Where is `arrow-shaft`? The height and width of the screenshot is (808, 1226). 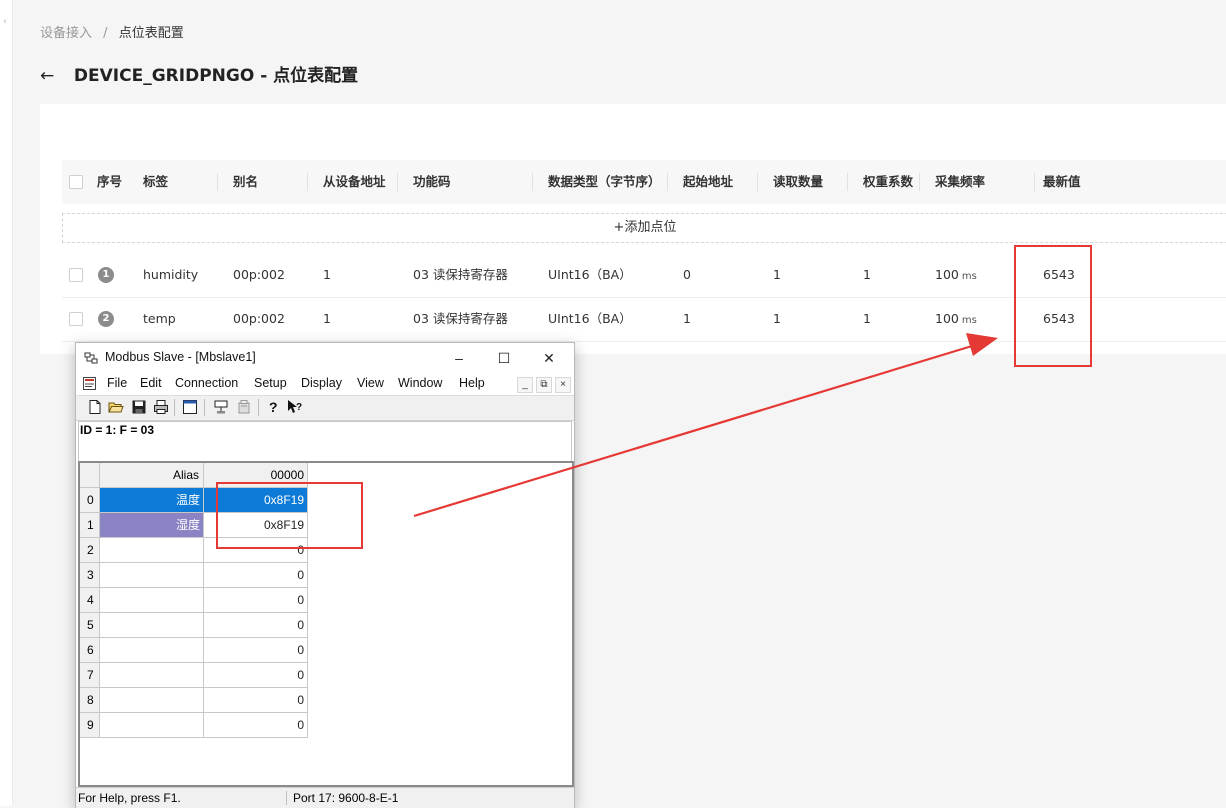 arrow-shaft is located at coordinates (693, 431).